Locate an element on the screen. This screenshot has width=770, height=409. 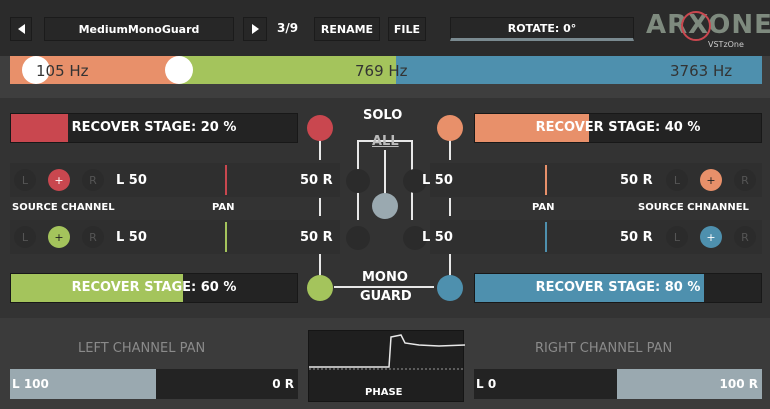
right-channel-pan-title: RIGHT CHANNEL PAN is located at coordinates (604, 348).